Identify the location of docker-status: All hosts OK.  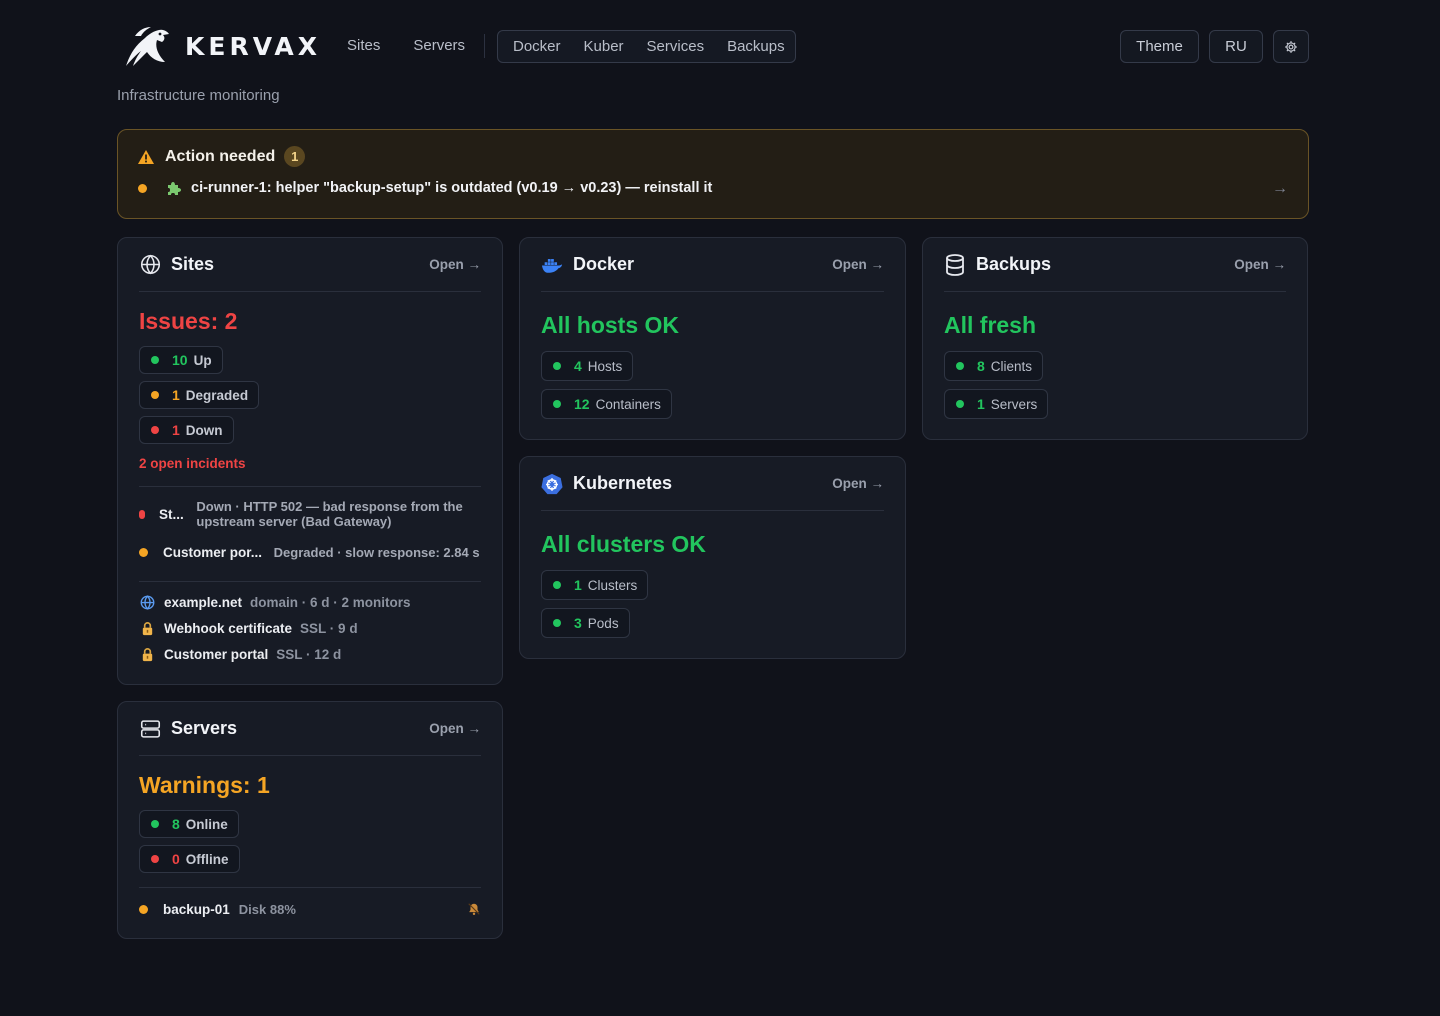
(610, 325).